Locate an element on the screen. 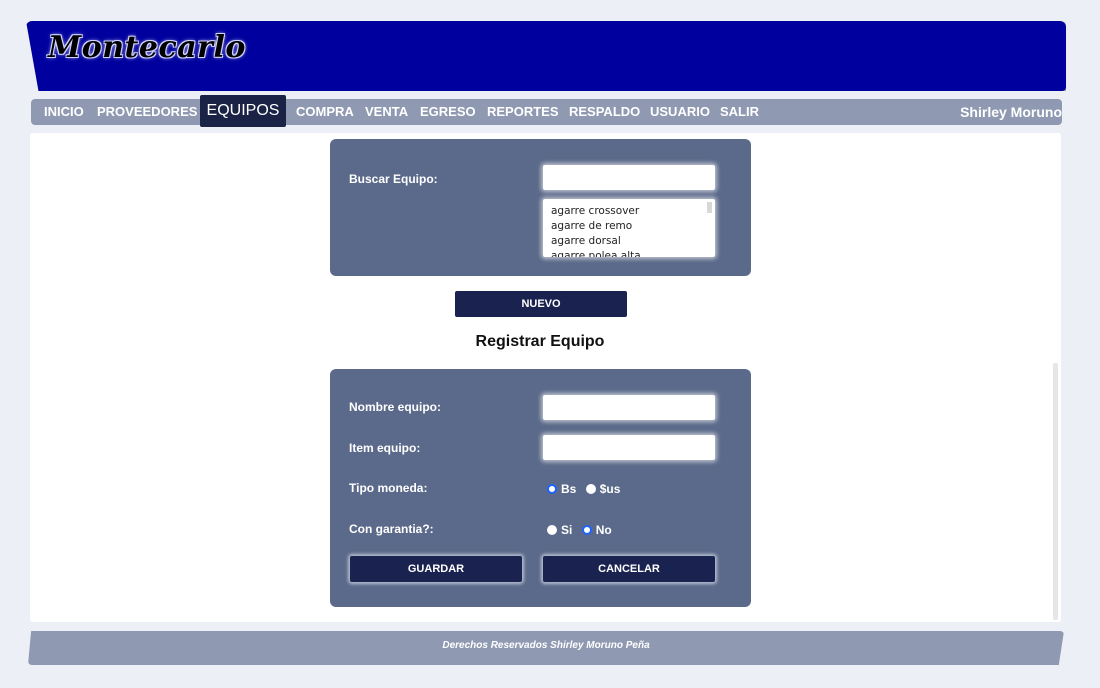 The width and height of the screenshot is (1100, 688). currency-usd-label: $us is located at coordinates (610, 489).